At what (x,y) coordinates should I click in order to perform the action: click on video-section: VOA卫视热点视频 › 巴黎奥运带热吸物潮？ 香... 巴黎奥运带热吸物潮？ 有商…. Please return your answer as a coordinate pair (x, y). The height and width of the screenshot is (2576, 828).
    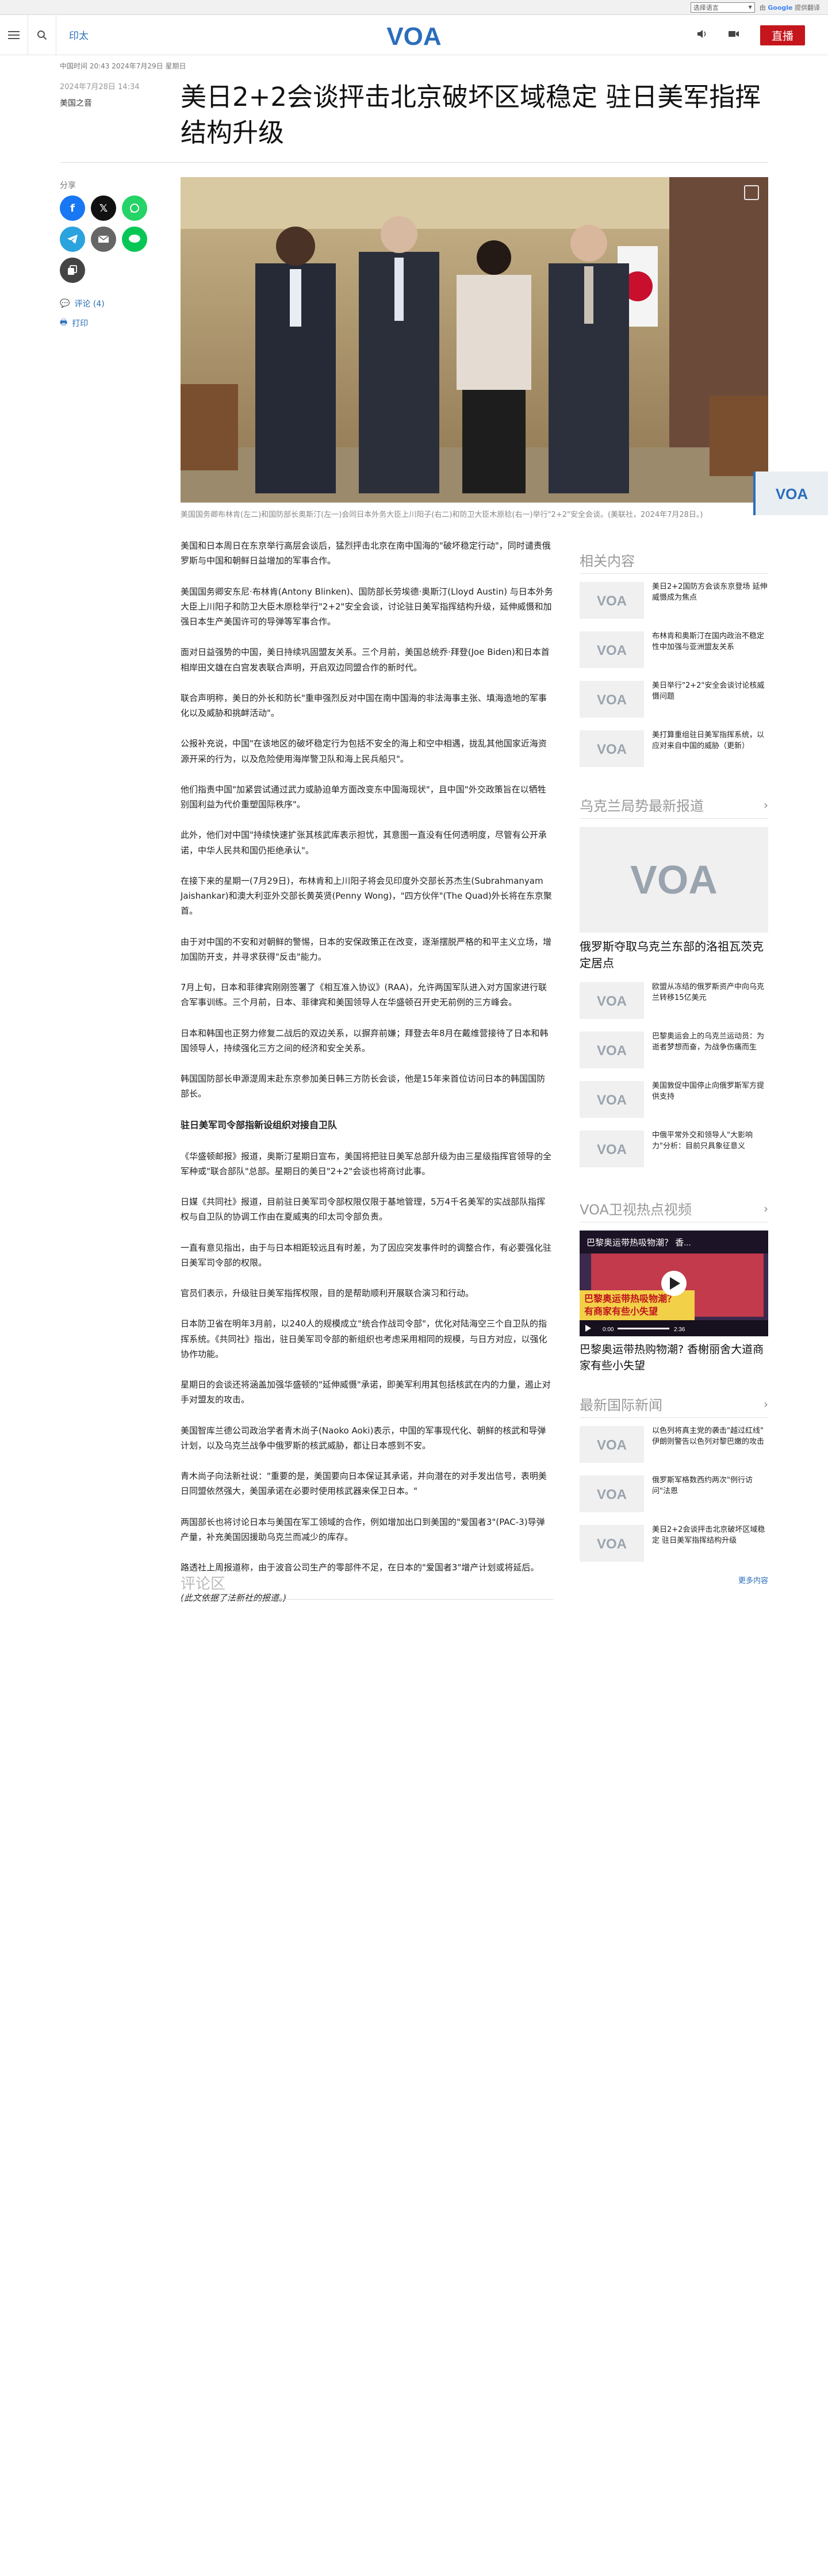
    Looking at the image, I should click on (674, 1291).